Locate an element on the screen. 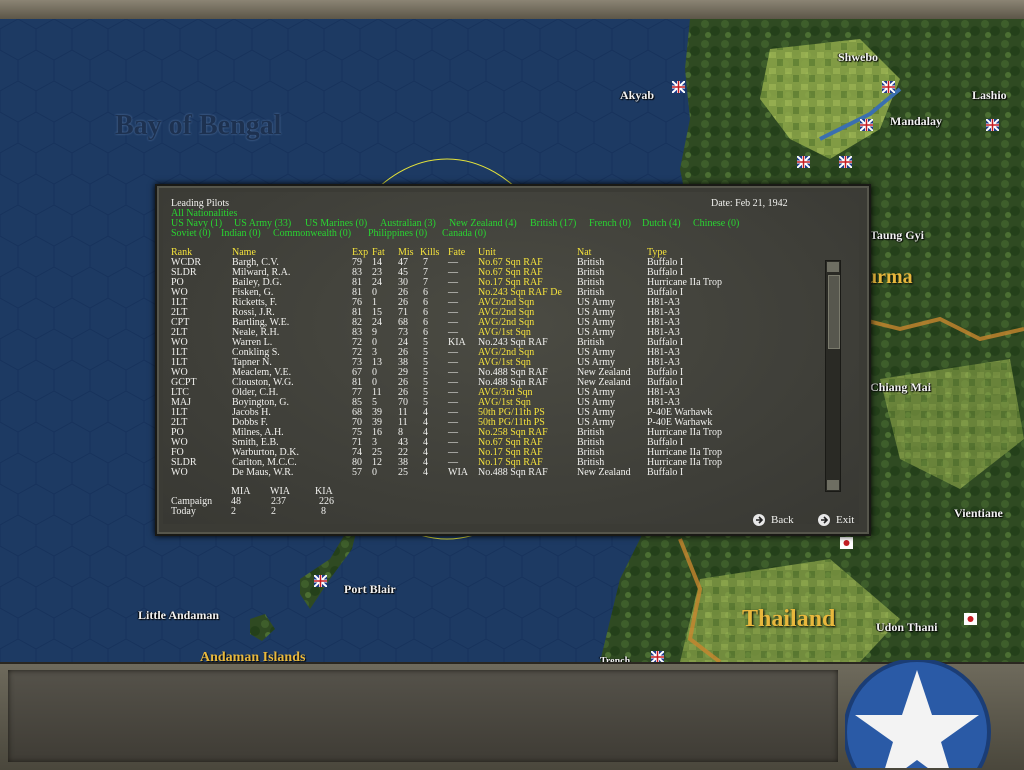 Image resolution: width=1024 pixels, height=770 pixels. filter-french: French (0) is located at coordinates (610, 224).